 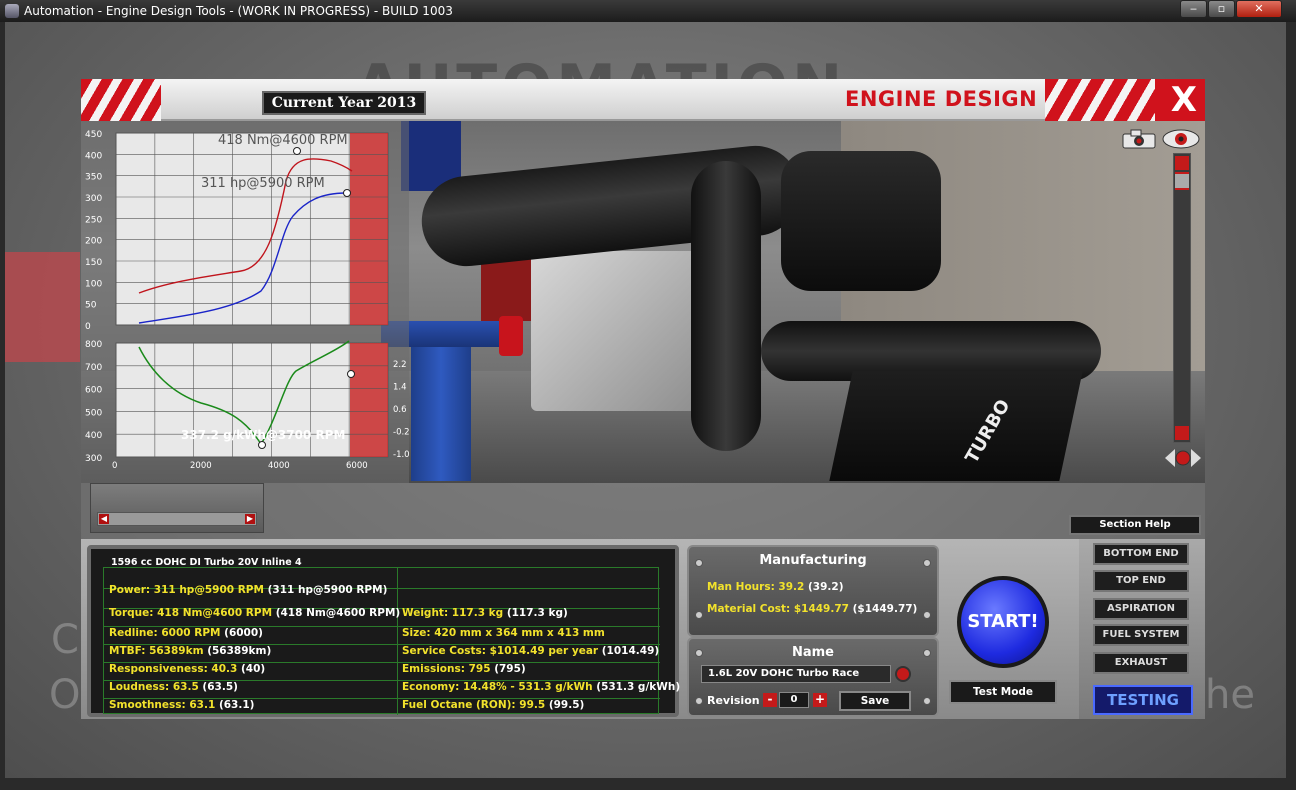 I want to click on revision-label: Revision, so click(x=733, y=700).